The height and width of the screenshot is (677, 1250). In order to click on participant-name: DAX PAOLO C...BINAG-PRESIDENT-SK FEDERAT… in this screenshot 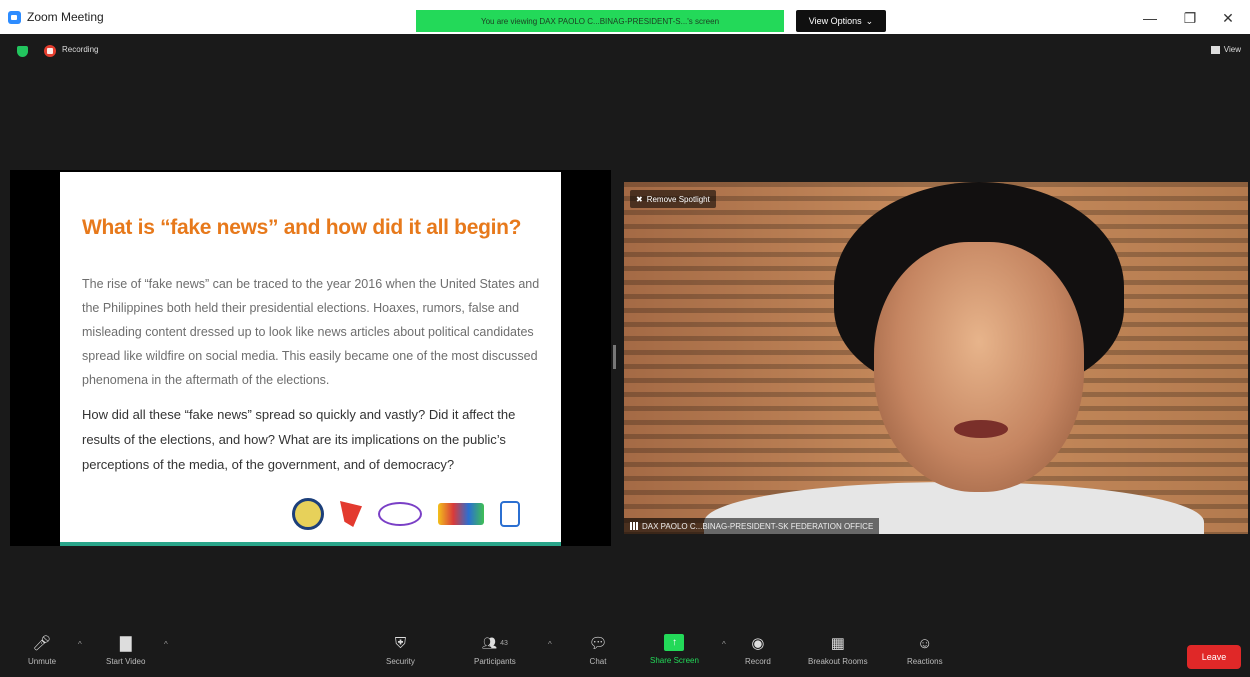, I will do `click(758, 526)`.